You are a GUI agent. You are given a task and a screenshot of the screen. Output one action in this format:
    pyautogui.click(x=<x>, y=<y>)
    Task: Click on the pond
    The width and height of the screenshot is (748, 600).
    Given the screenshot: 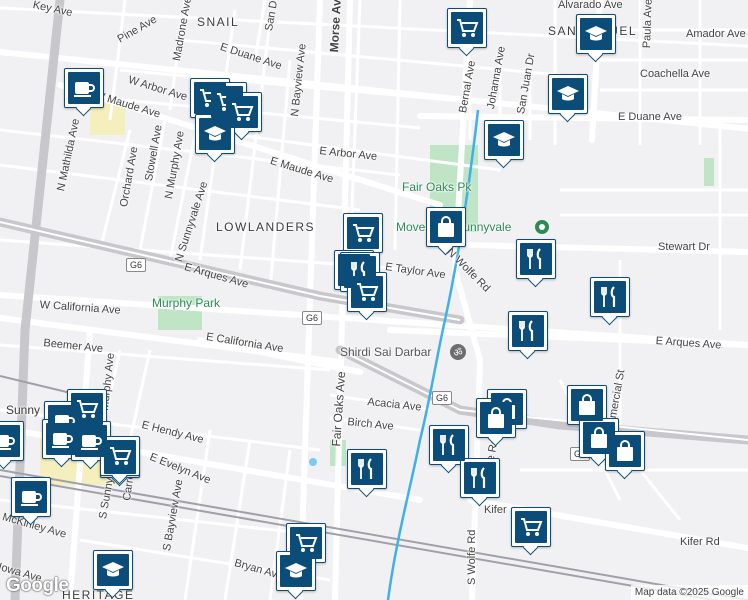 What is the action you would take?
    pyautogui.click(x=313, y=462)
    